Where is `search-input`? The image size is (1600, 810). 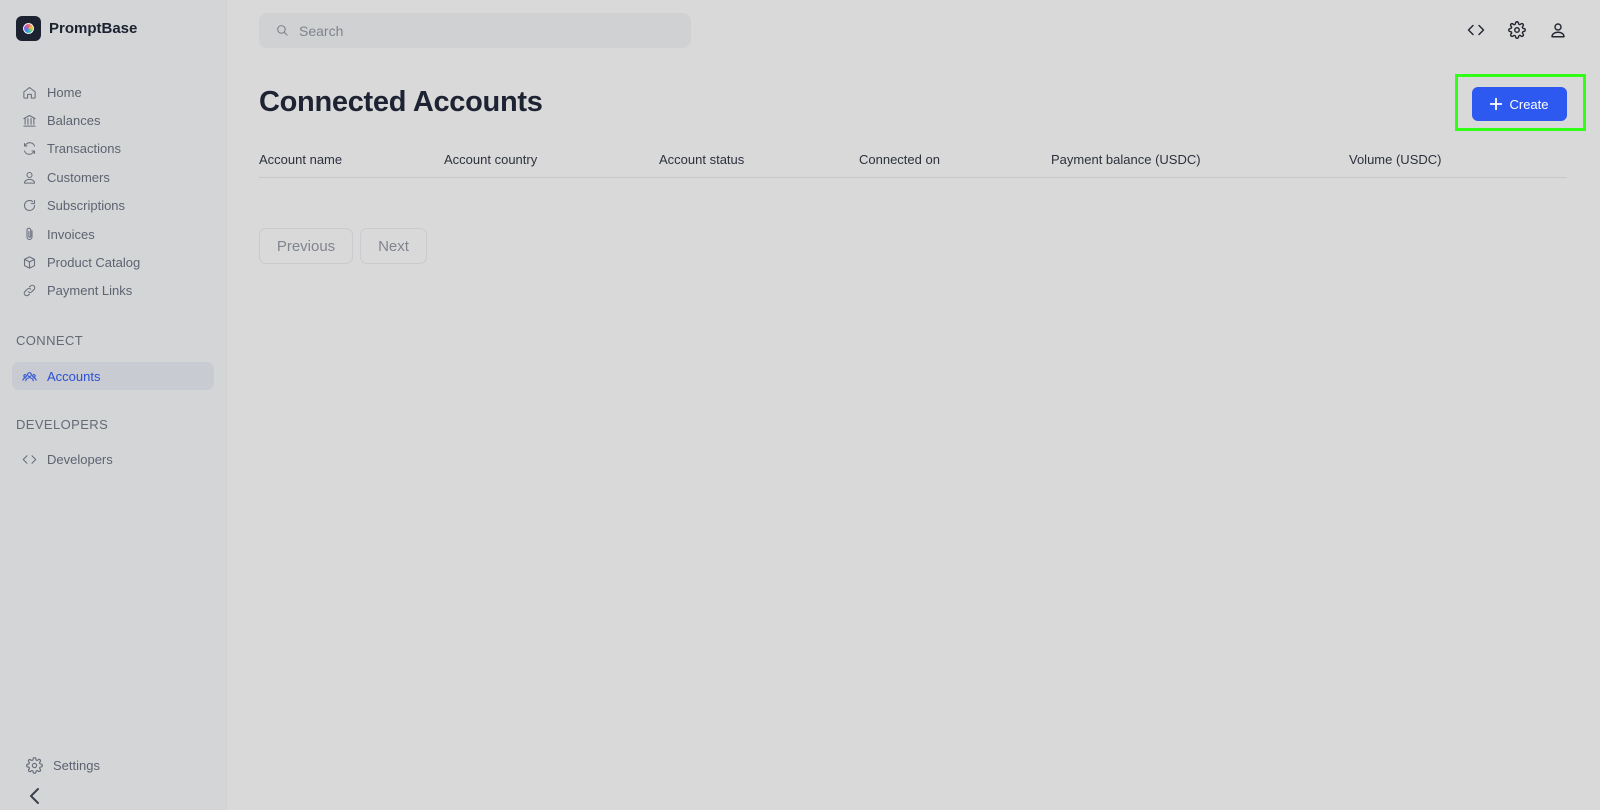
search-input is located at coordinates (484, 30).